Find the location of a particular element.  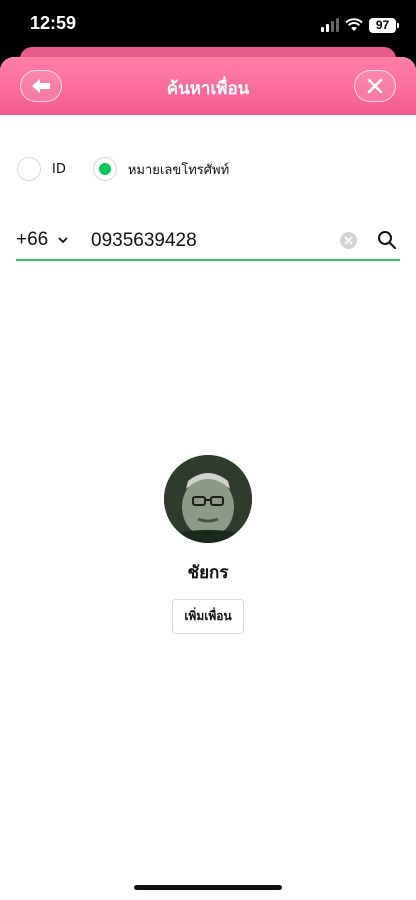

close-icon is located at coordinates (375, 86).